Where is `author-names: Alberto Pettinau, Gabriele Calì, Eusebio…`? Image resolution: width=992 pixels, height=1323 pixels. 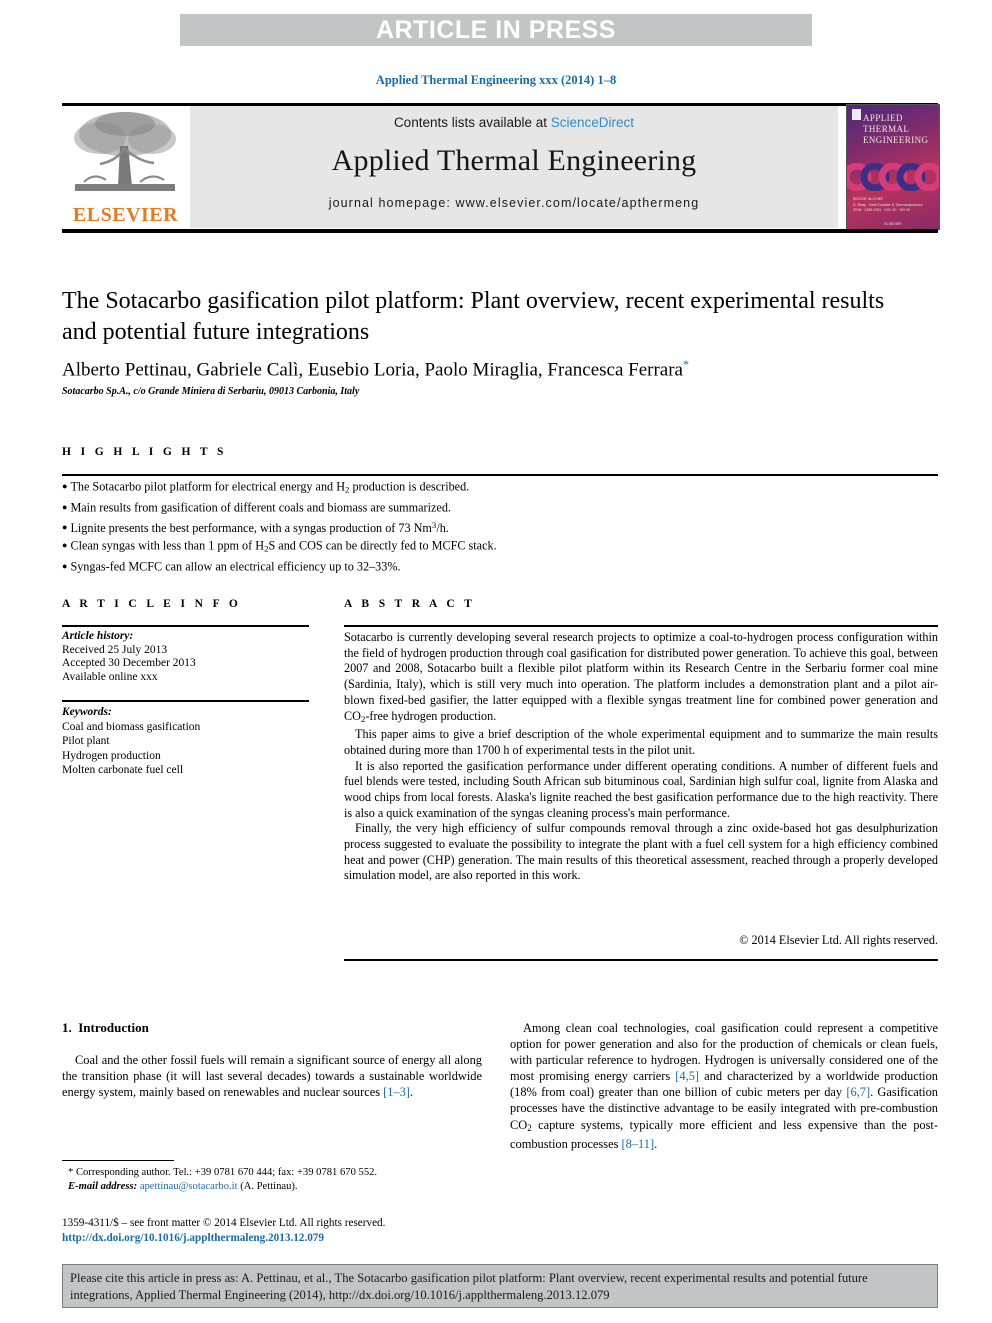
author-names: Alberto Pettinau, Gabriele Calì, Eusebio… is located at coordinates (372, 370).